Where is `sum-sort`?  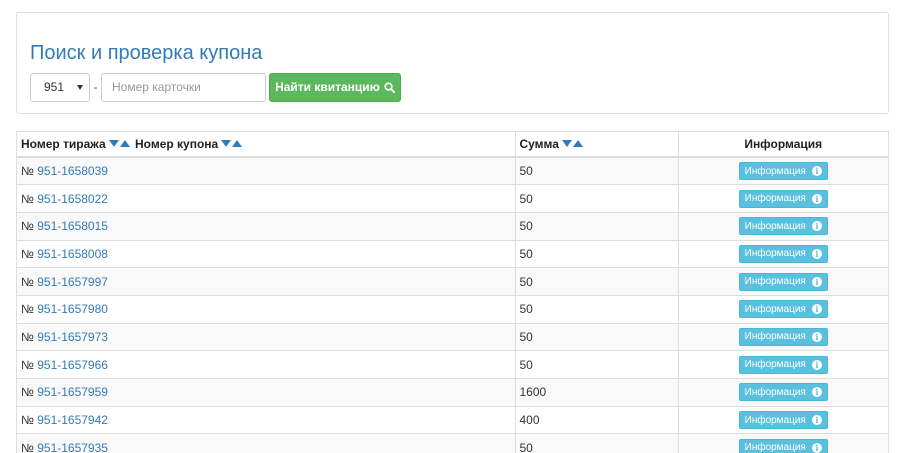
sum-sort is located at coordinates (572, 144).